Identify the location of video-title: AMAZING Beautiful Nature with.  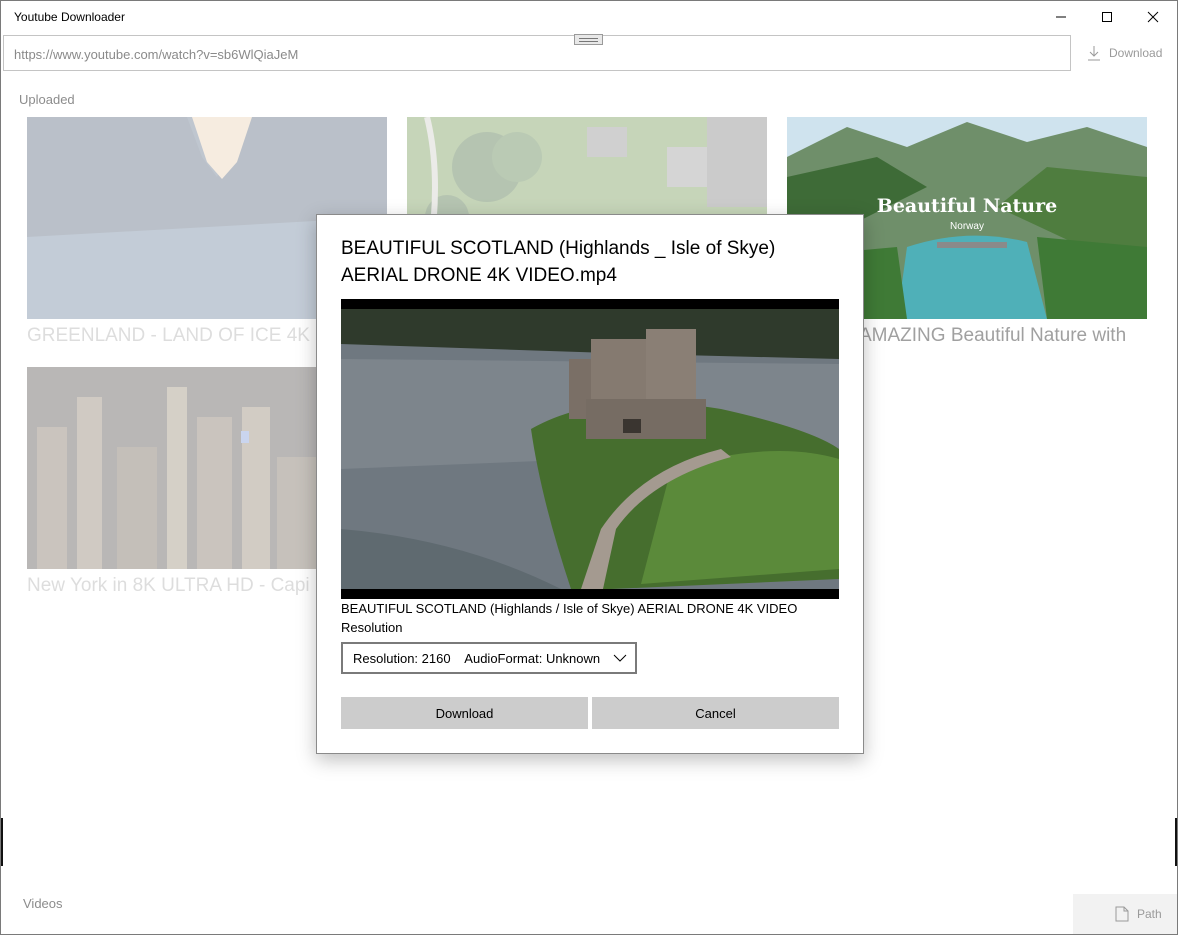
(993, 335).